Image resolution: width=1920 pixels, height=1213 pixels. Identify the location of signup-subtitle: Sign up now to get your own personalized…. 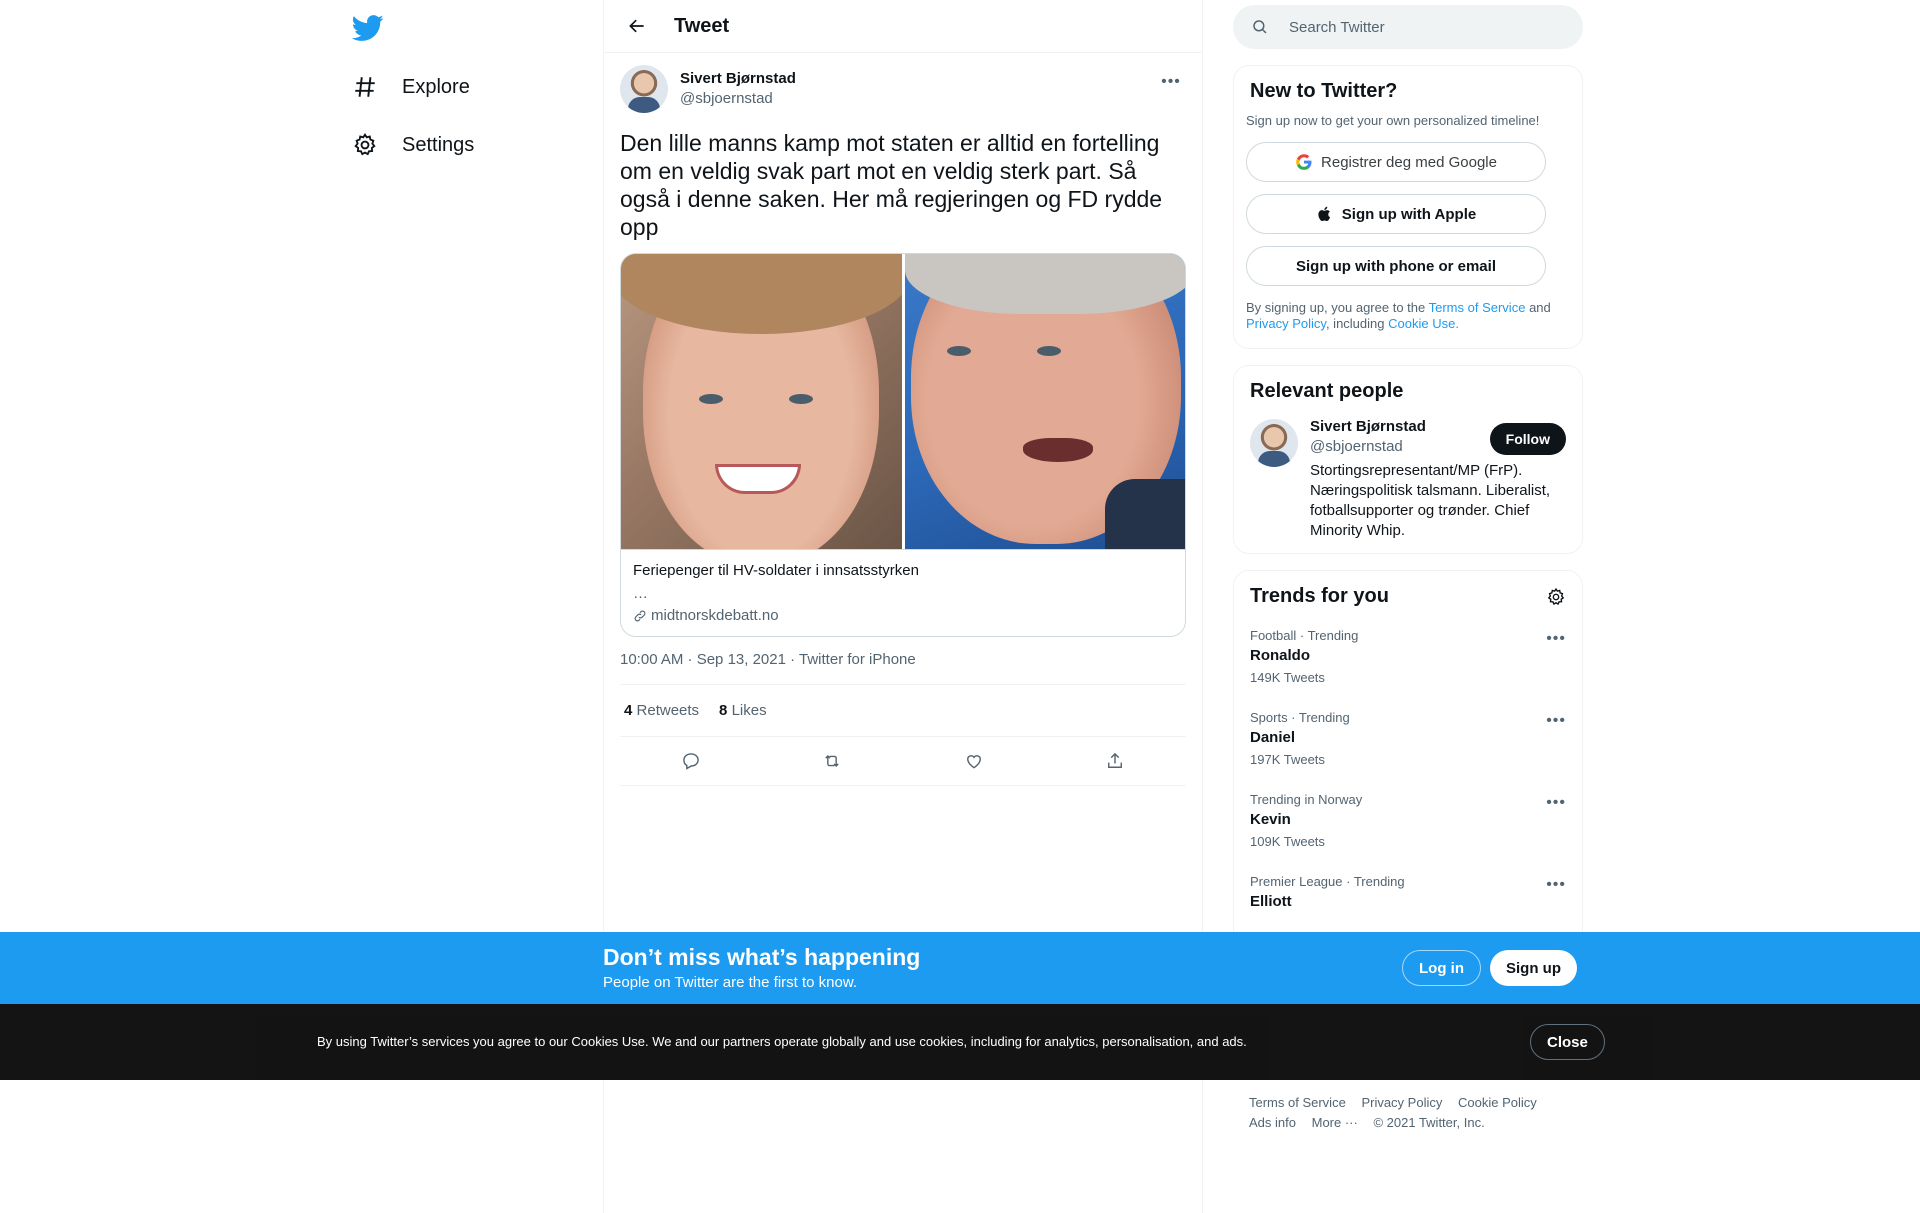
(1393, 120).